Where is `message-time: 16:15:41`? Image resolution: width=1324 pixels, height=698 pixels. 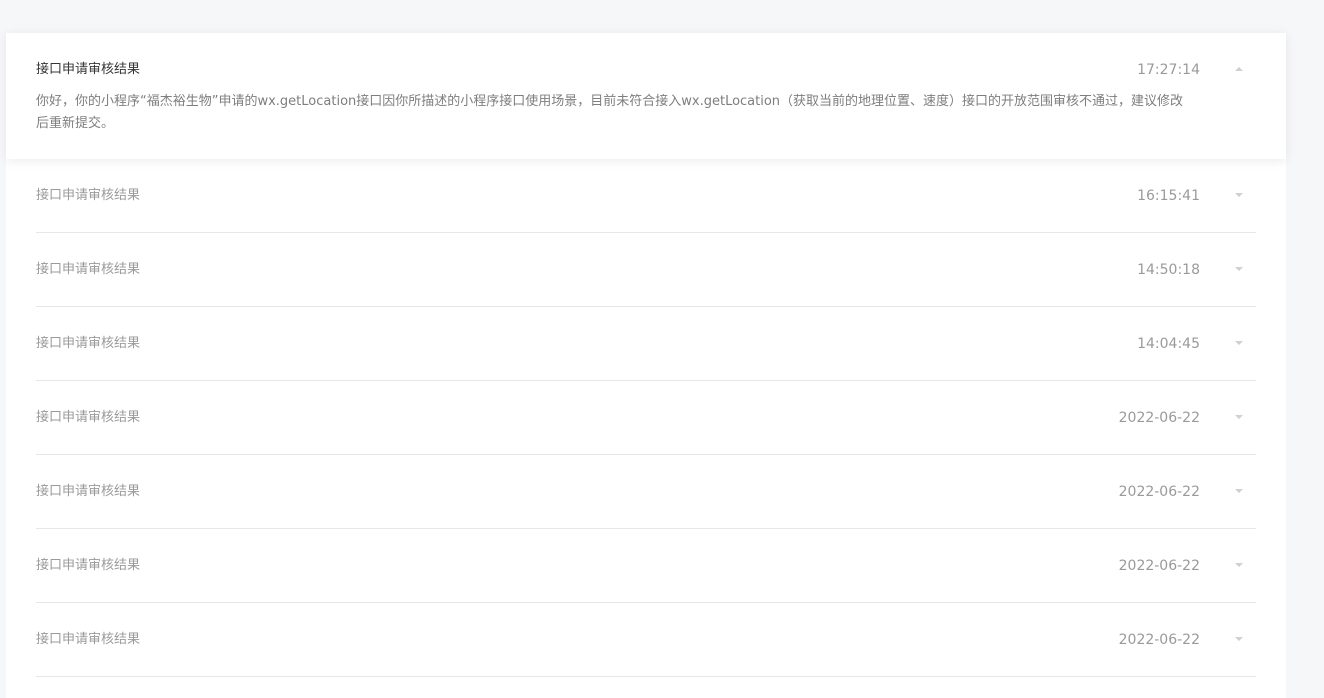
message-time: 16:15:41 is located at coordinates (1168, 196).